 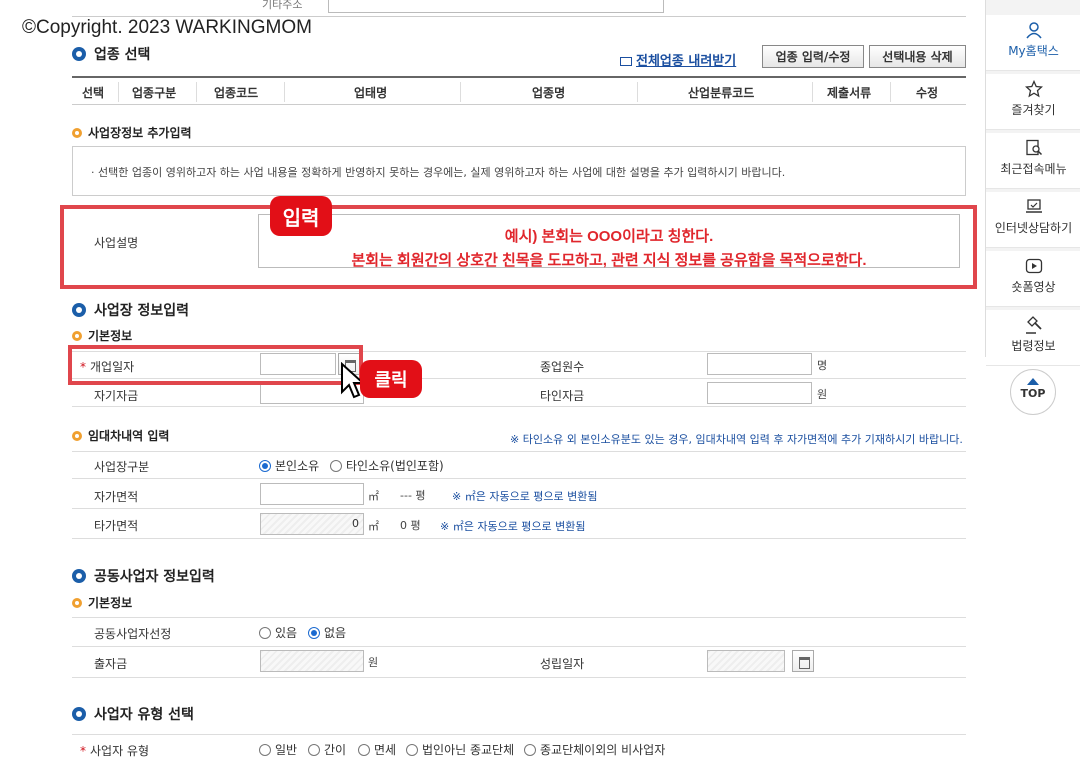 What do you see at coordinates (813, 56) in the screenshot?
I see `industry-edit-button: 업종 입력/수정` at bounding box center [813, 56].